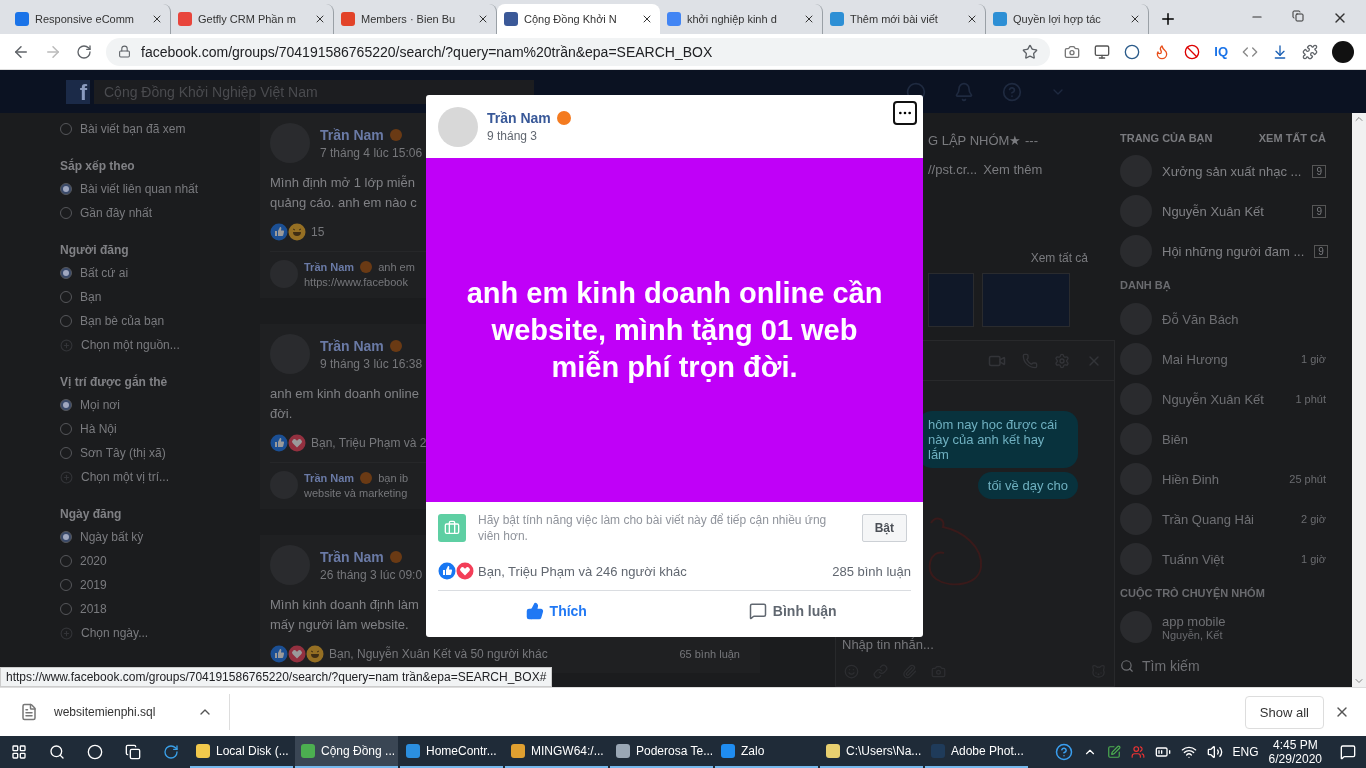 Image resolution: width=1366 pixels, height=768 pixels. What do you see at coordinates (342, 183) in the screenshot?
I see `post-text: Mình định mở 1 lớp miễn` at bounding box center [342, 183].